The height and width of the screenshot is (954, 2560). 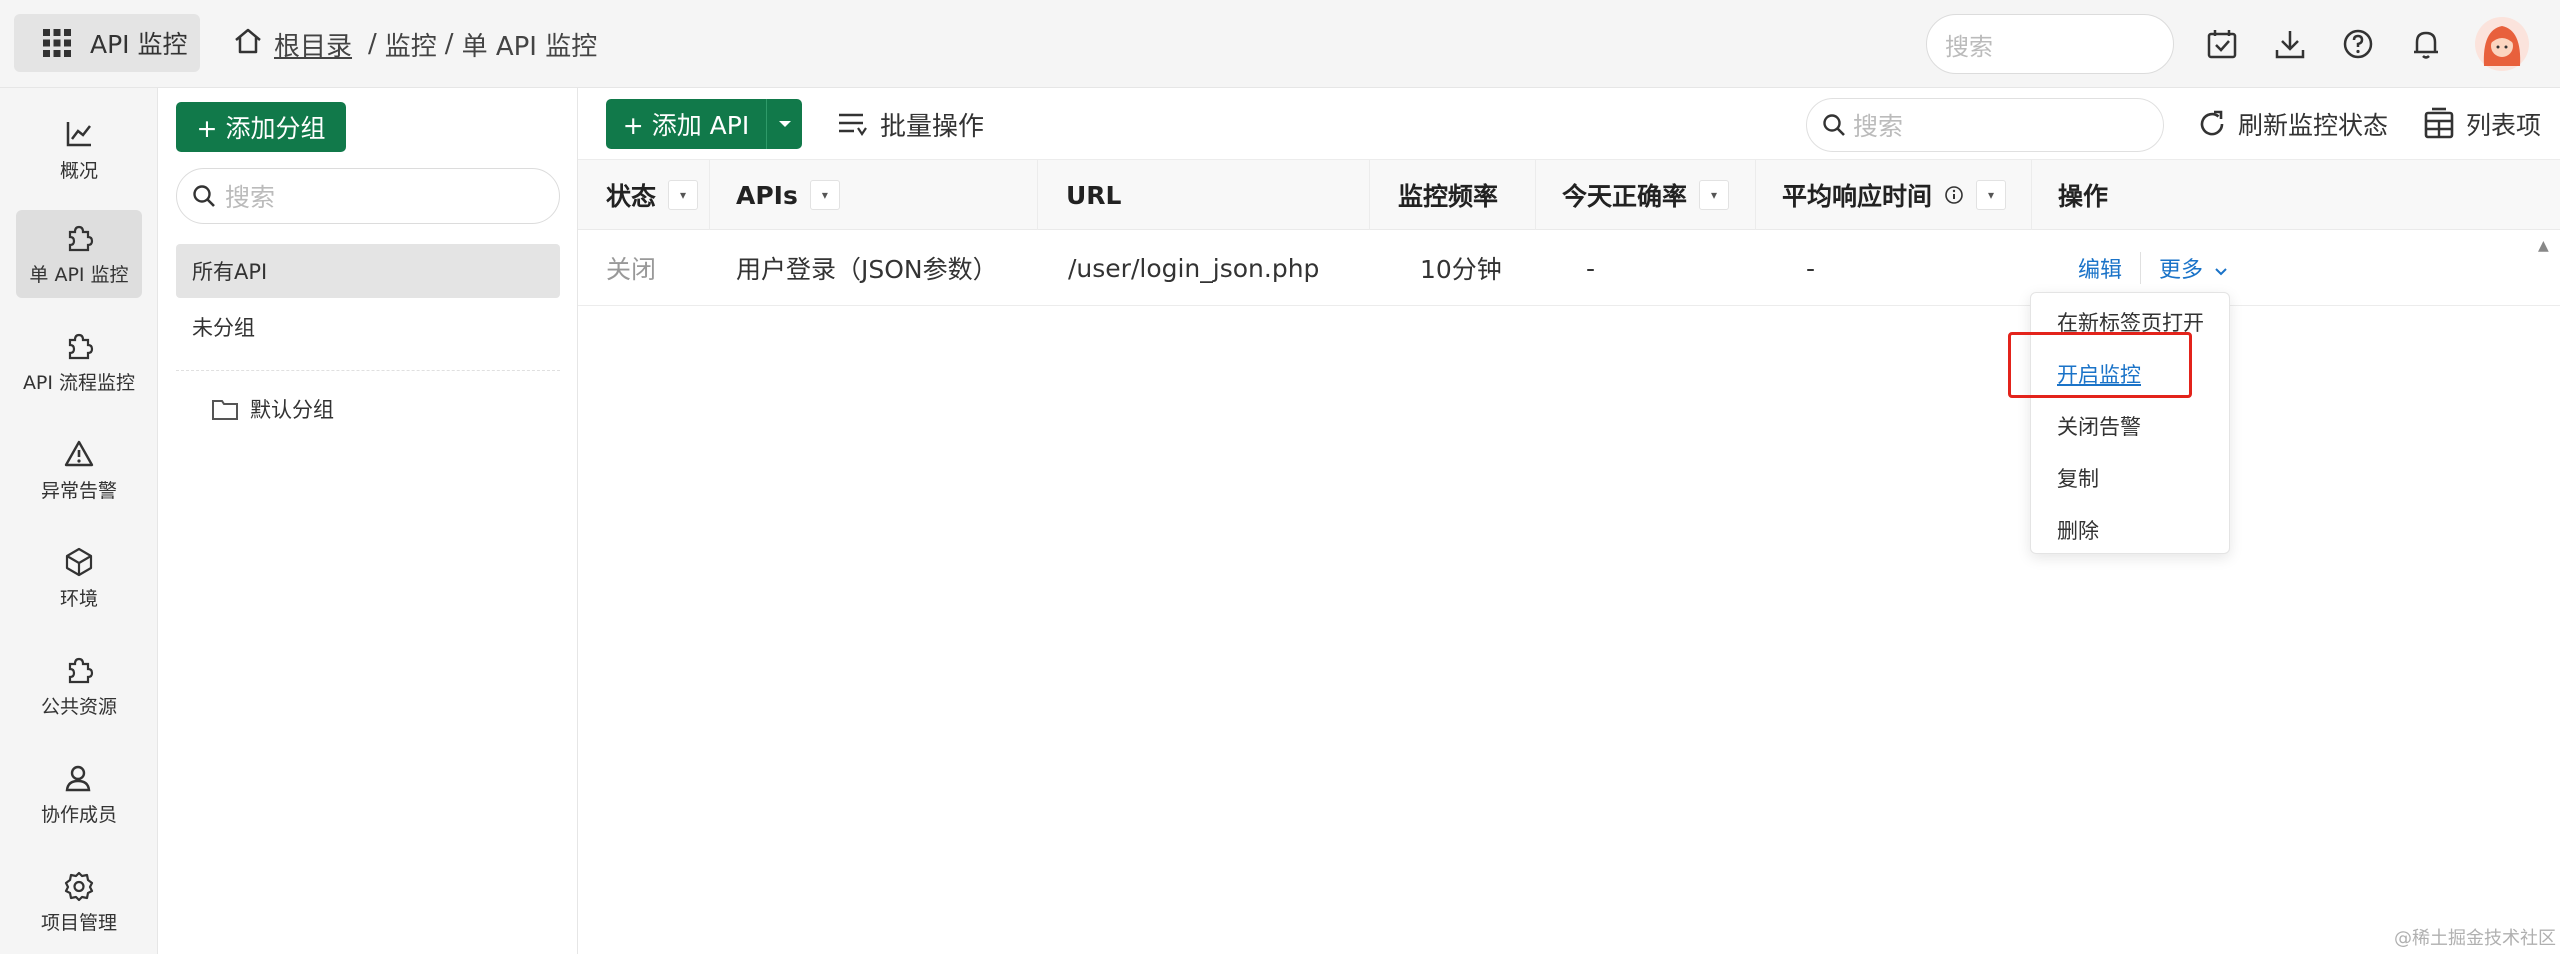 I want to click on batch-operation-label: 批量操作, so click(x=932, y=126).